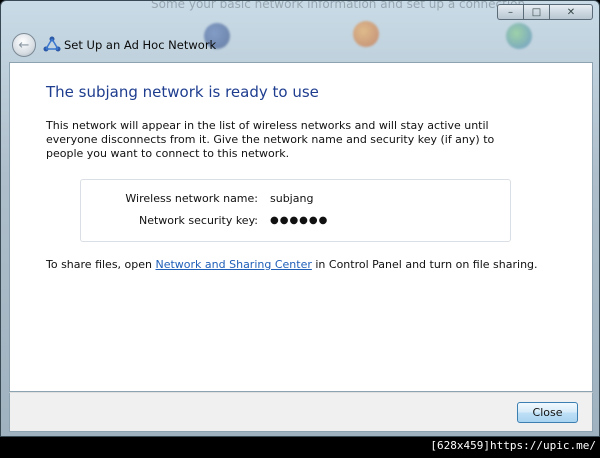 The image size is (600, 458). I want to click on maximize-button: □, so click(536, 12).